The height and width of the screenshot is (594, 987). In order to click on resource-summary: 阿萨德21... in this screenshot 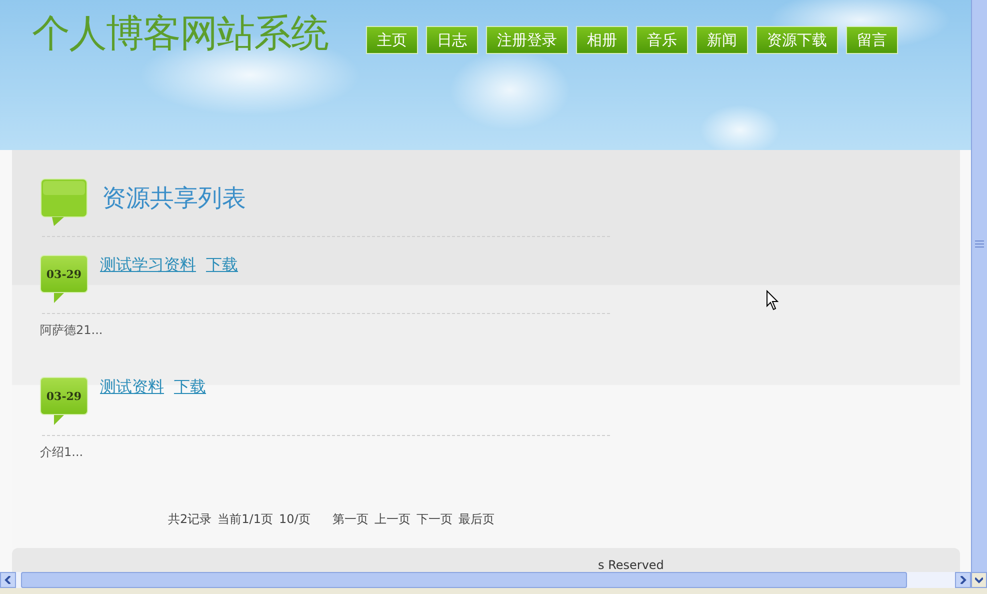, I will do `click(71, 330)`.